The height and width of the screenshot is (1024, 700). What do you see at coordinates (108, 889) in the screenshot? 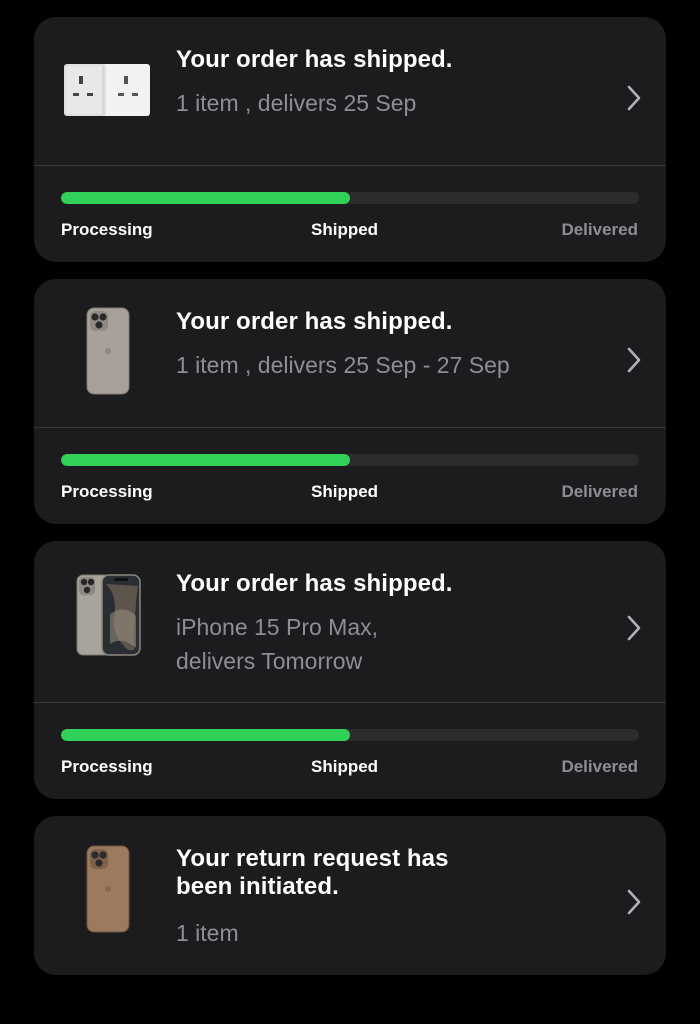
I see `iphone-case-thumbnail` at bounding box center [108, 889].